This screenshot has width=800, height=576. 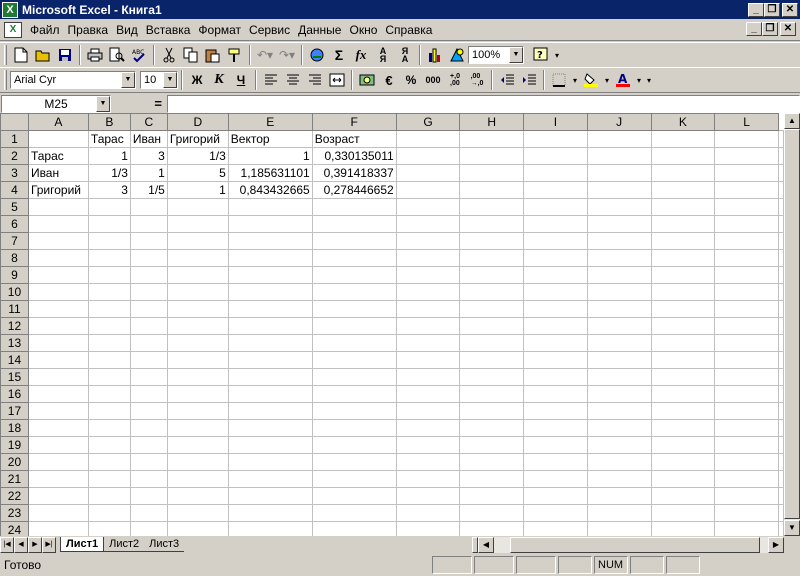 I want to click on cell: 5, so click(x=197, y=173).